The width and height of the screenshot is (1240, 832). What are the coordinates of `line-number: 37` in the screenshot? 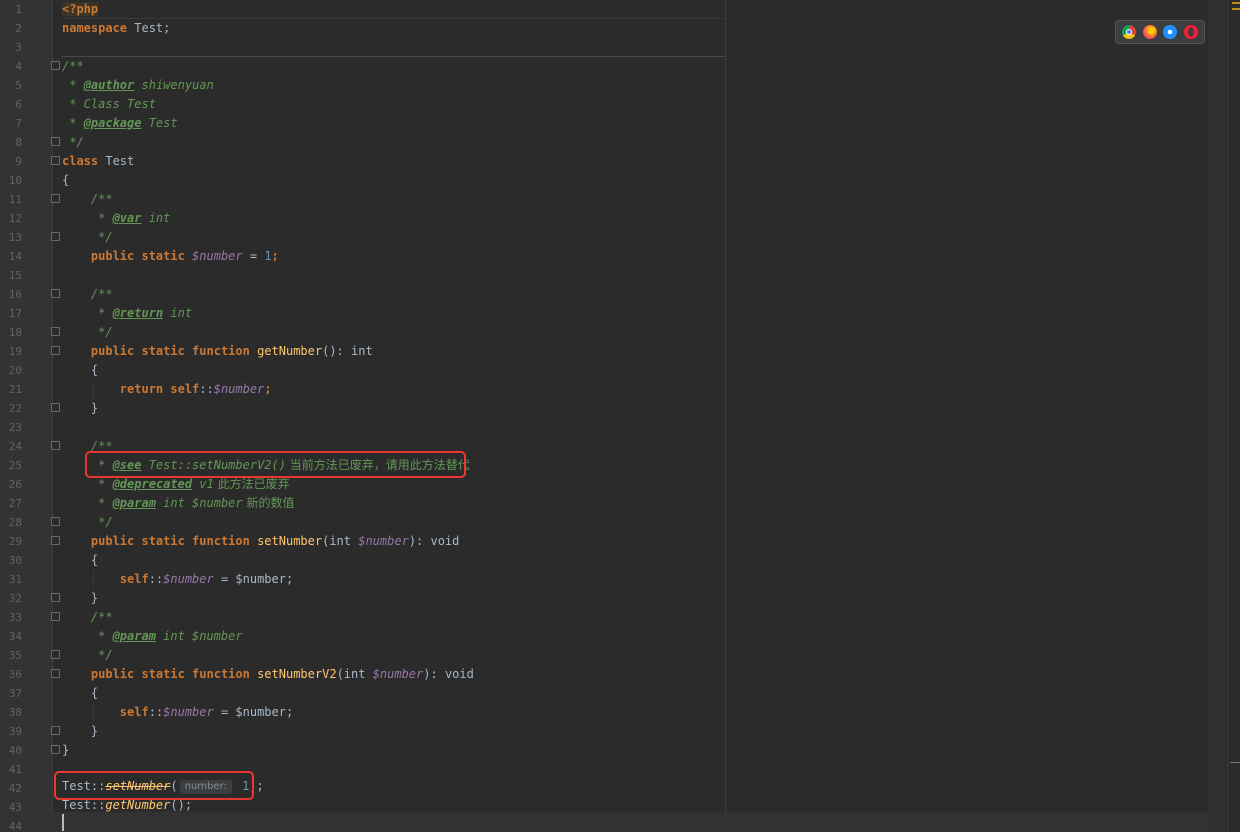 It's located at (11, 693).